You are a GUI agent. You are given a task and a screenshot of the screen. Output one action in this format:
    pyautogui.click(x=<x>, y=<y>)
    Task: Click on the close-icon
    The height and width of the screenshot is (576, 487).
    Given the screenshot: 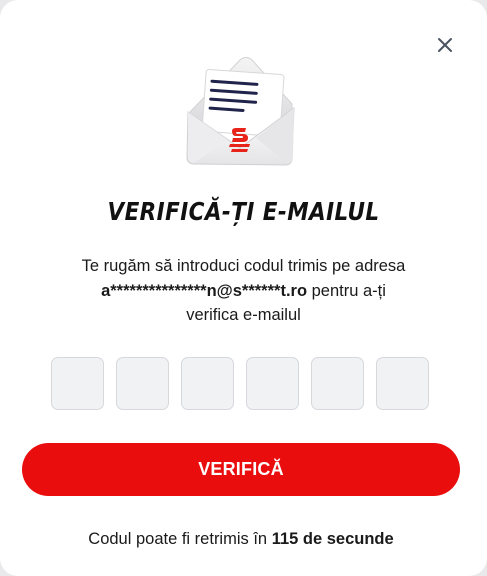 What is the action you would take?
    pyautogui.click(x=445, y=45)
    